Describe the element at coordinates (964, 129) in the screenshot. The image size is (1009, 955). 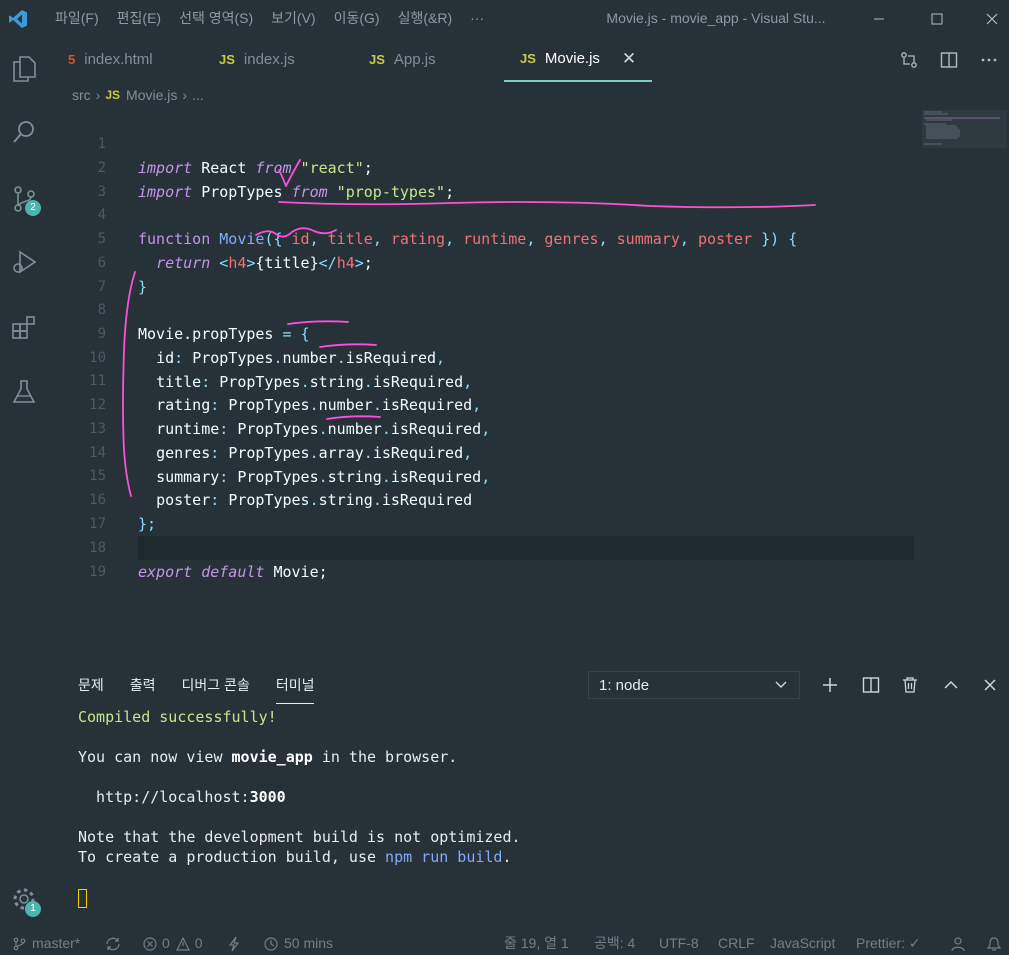
I see `minimap` at that location.